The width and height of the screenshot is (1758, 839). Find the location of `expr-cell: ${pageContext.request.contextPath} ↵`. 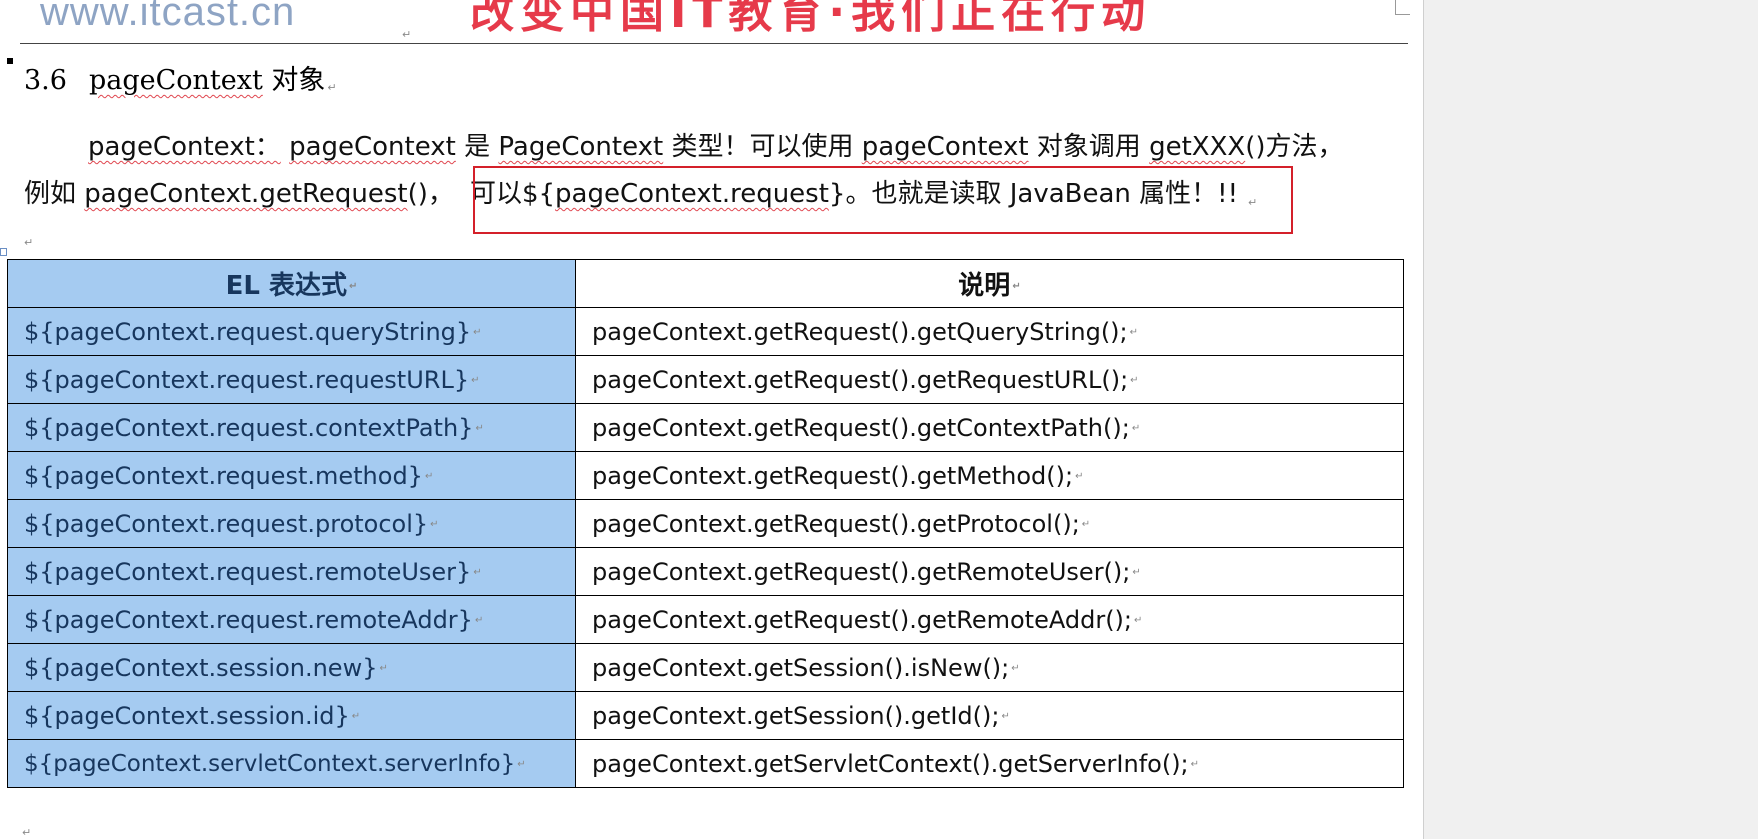

expr-cell: ${pageContext.request.contextPath} ↵ is located at coordinates (291, 427).